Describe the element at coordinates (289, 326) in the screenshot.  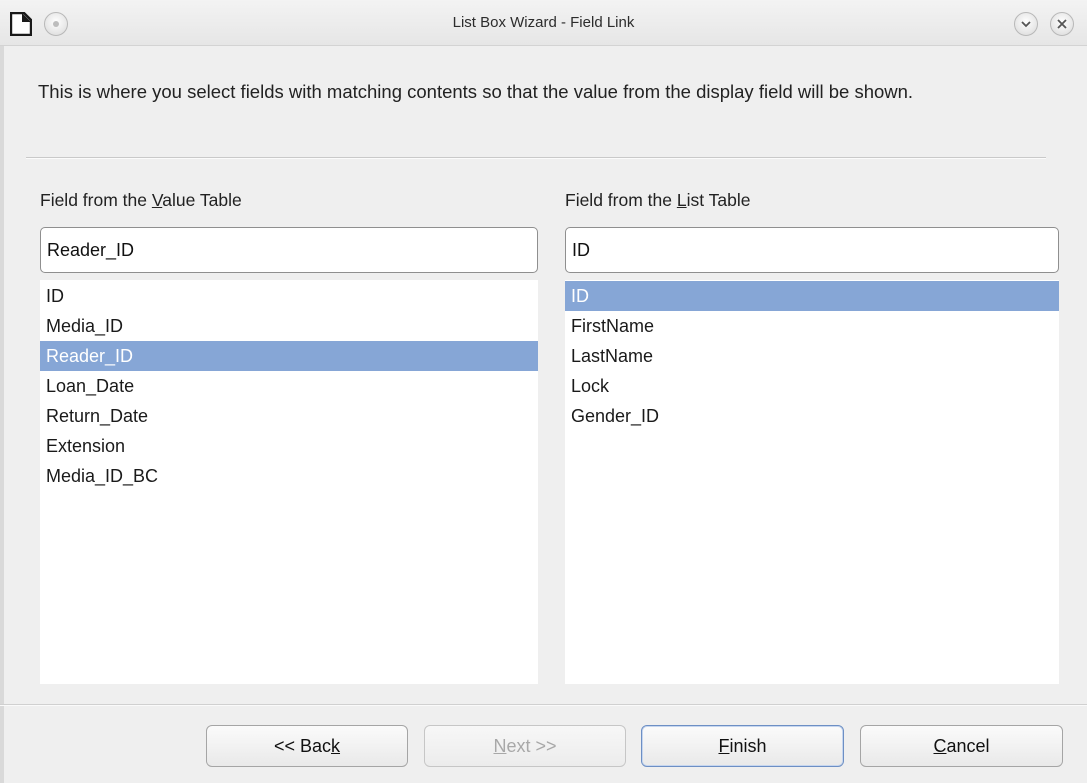
I see `list-item: Media_ID` at that location.